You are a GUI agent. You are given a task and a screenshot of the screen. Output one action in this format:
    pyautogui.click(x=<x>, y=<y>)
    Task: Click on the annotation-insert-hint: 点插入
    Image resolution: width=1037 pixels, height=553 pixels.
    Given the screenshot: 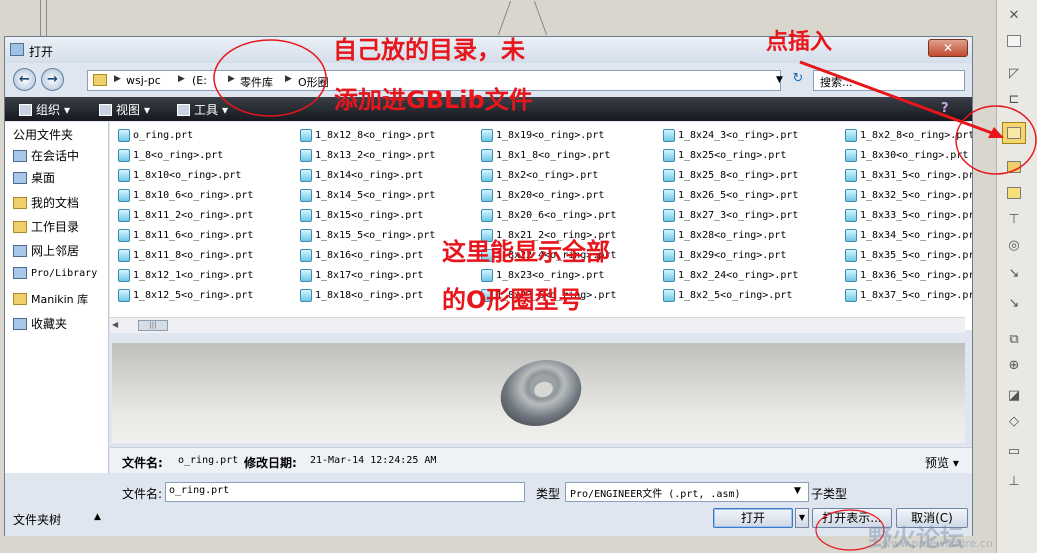 What is the action you would take?
    pyautogui.click(x=799, y=42)
    